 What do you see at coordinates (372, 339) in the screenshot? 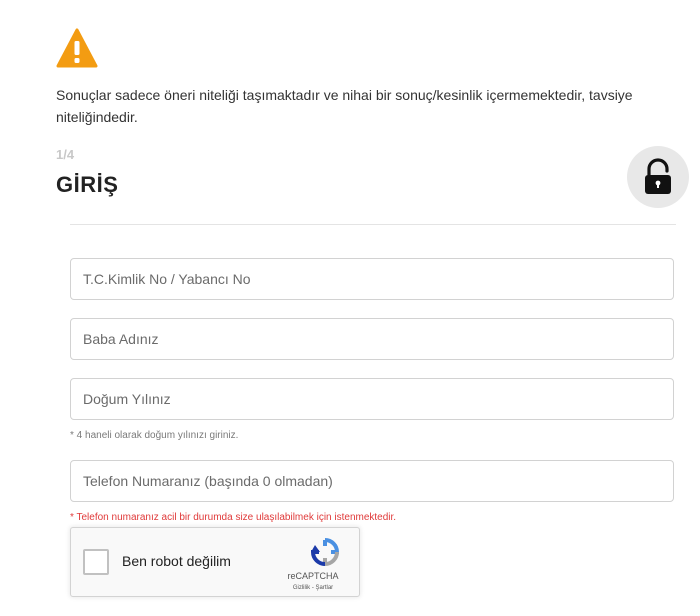
I see `father-name-input` at bounding box center [372, 339].